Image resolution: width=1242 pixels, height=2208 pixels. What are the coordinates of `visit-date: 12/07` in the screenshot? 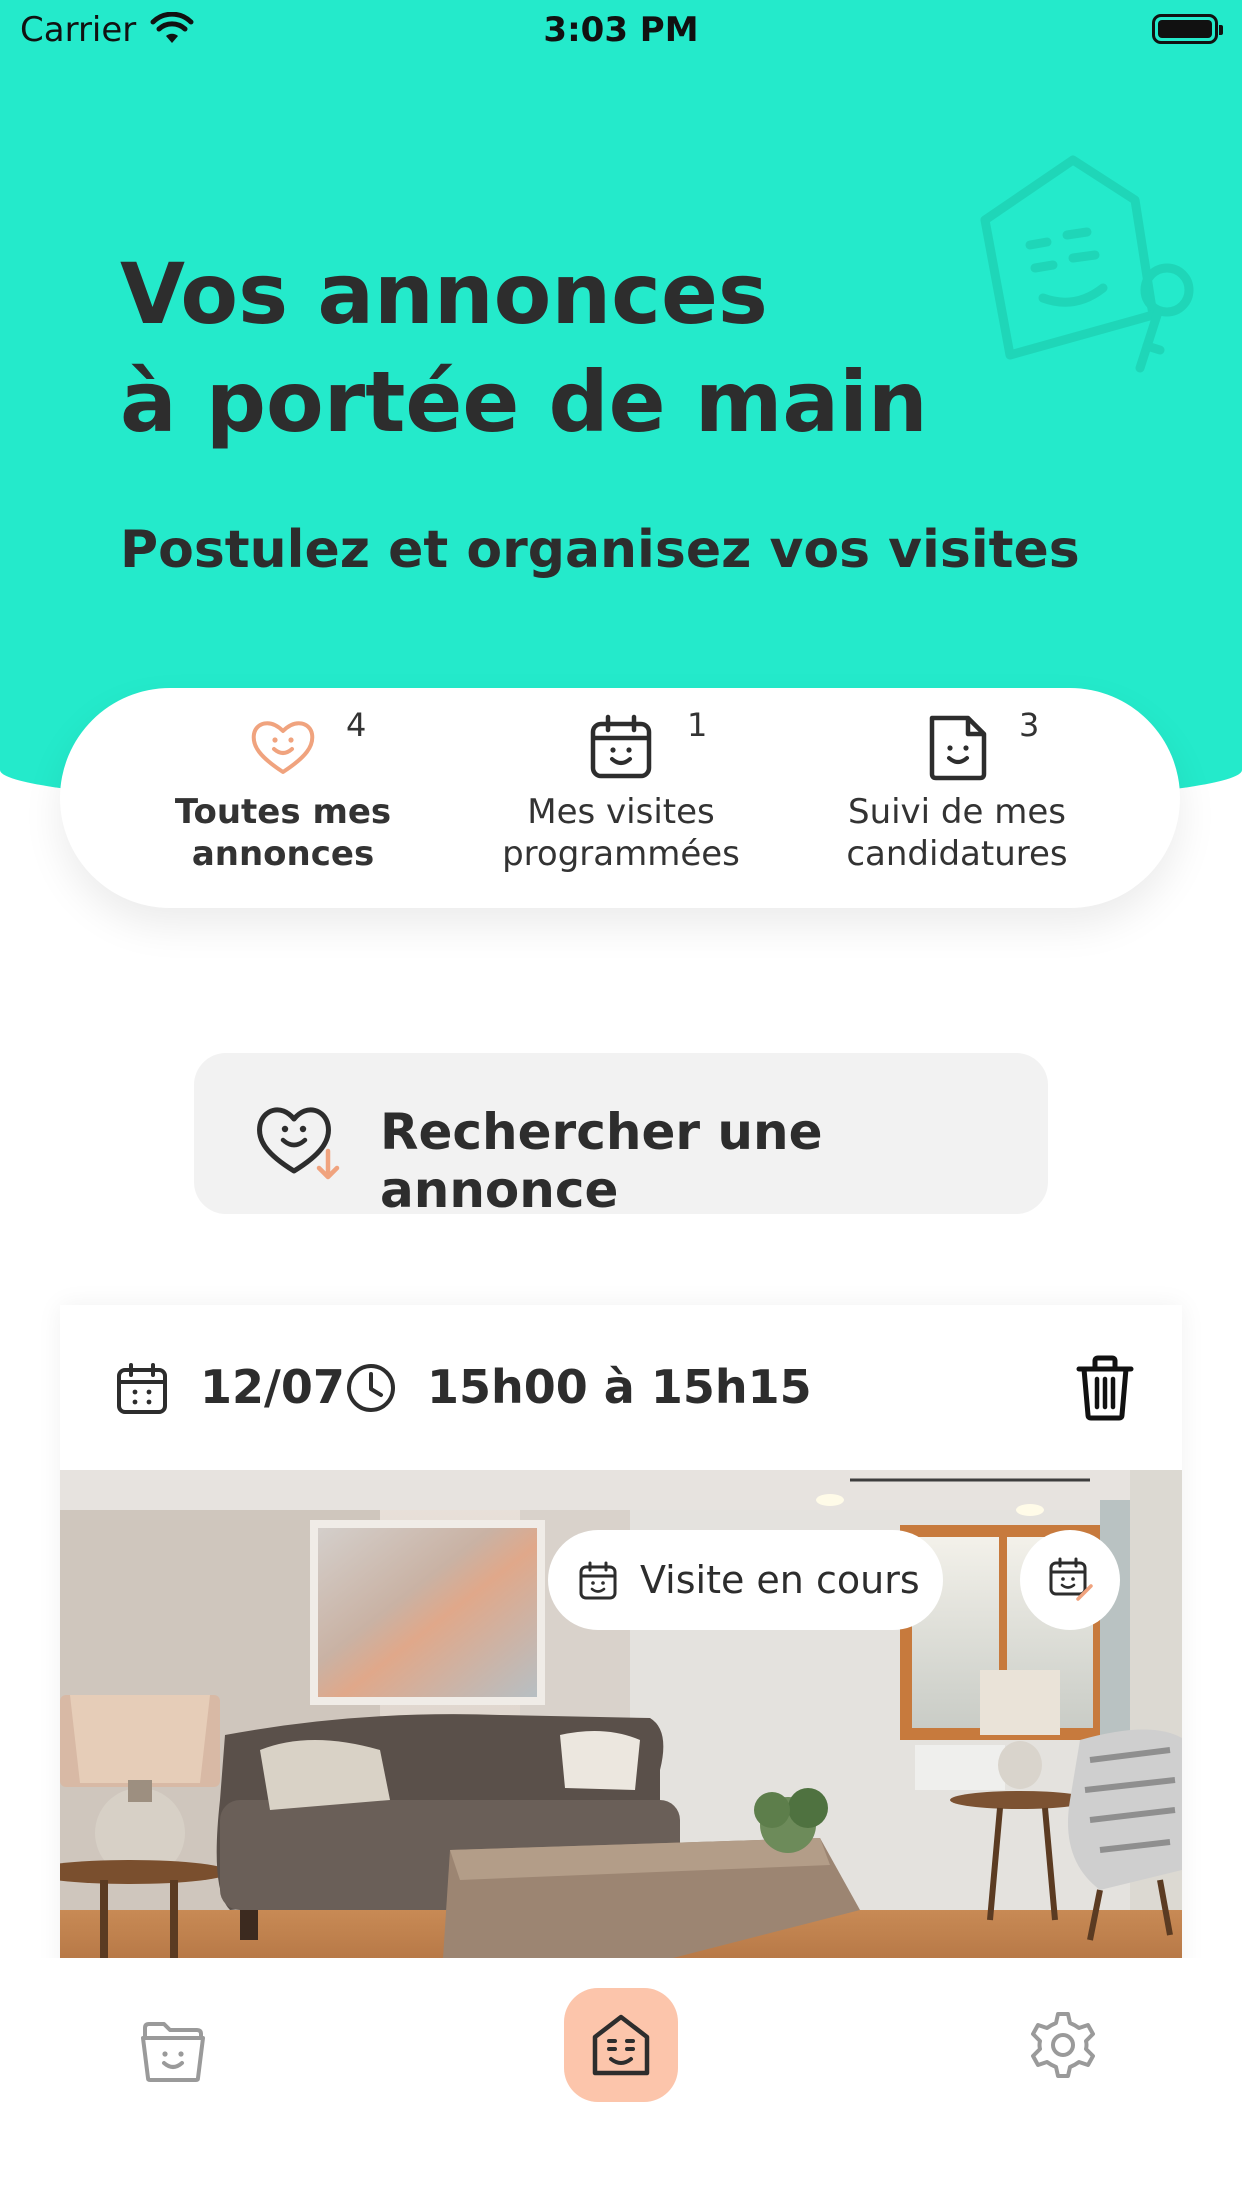 It's located at (272, 1387).